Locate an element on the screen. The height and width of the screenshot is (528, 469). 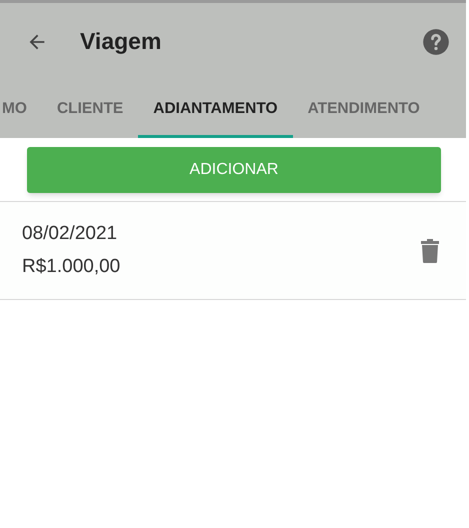
tab: CLIENTE is located at coordinates (90, 109).